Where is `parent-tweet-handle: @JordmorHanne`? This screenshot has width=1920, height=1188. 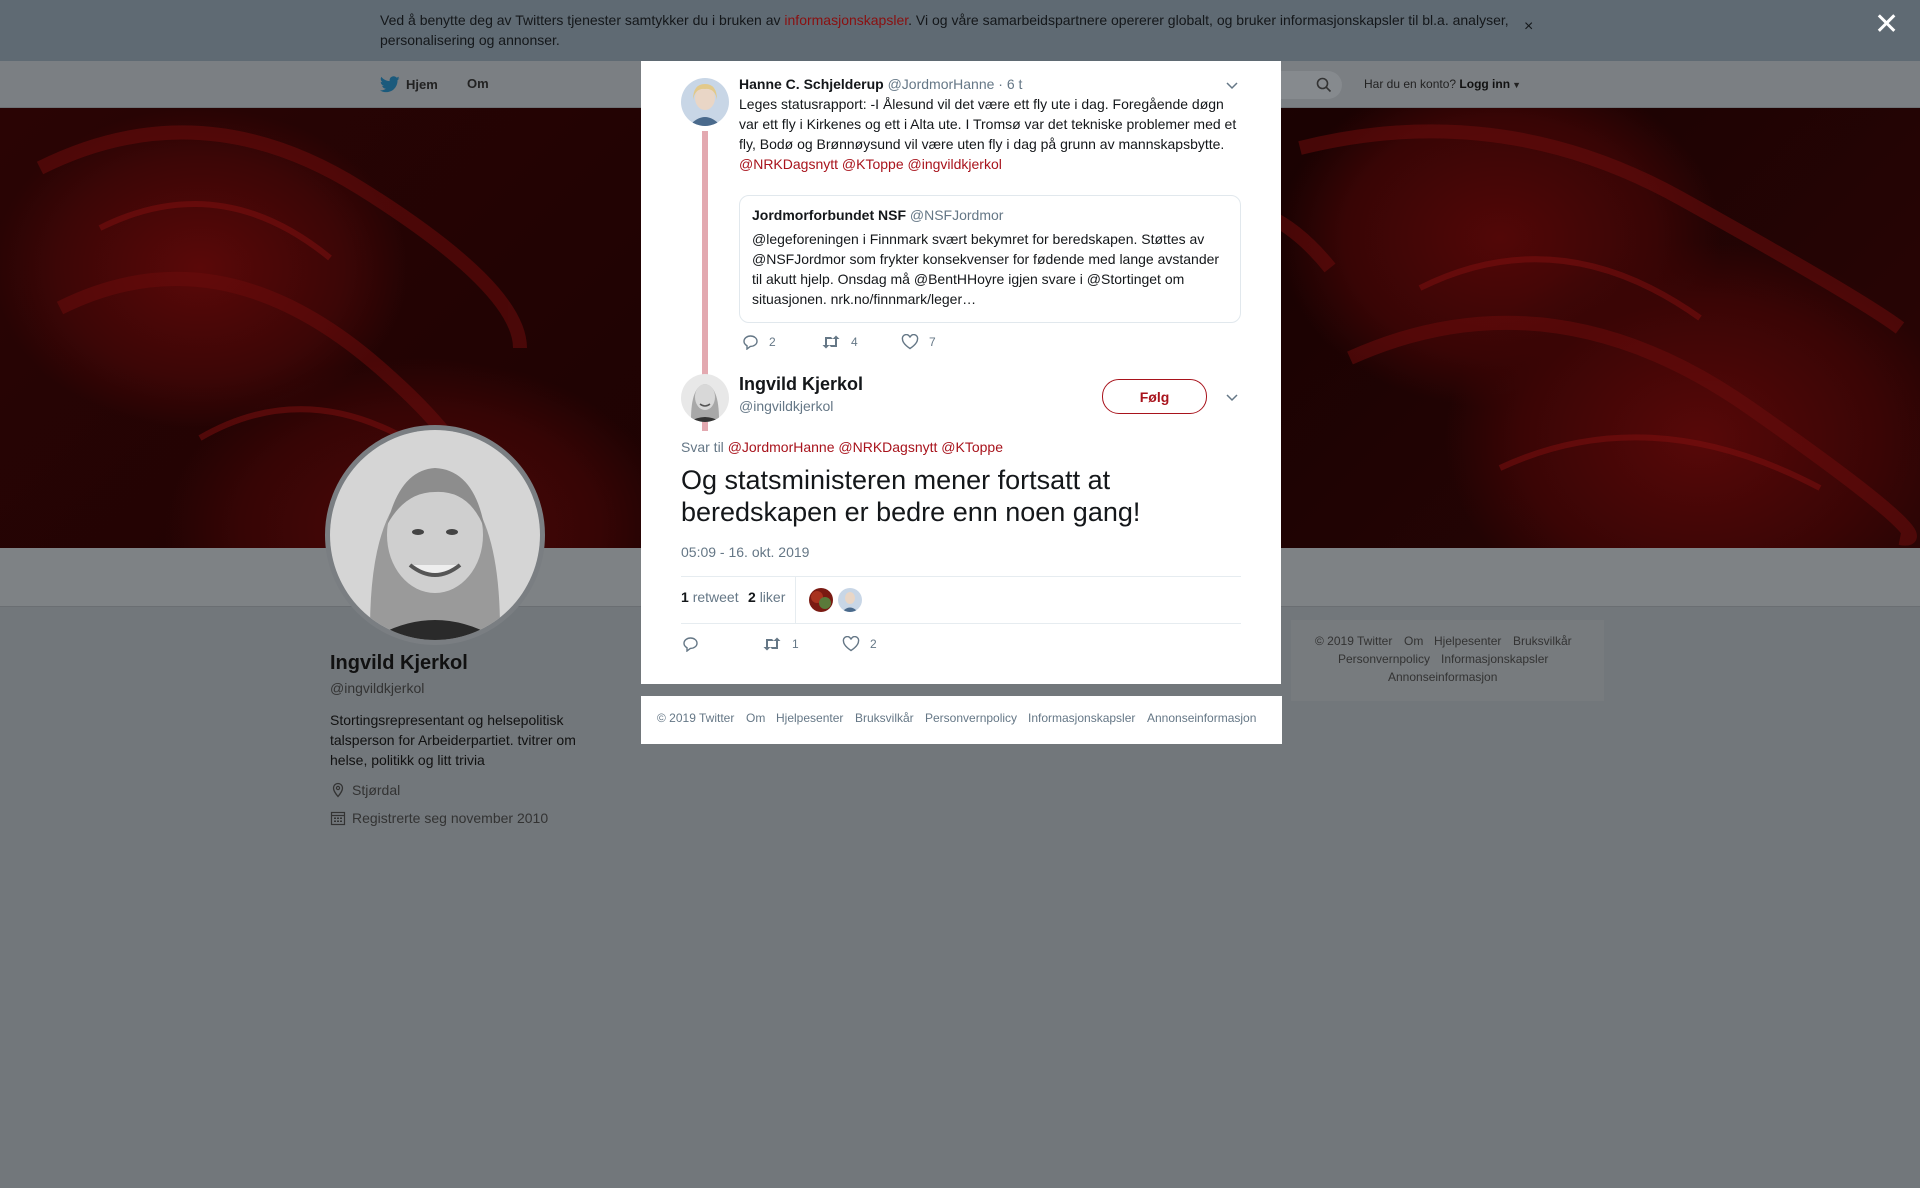 parent-tweet-handle: @JordmorHanne is located at coordinates (941, 84).